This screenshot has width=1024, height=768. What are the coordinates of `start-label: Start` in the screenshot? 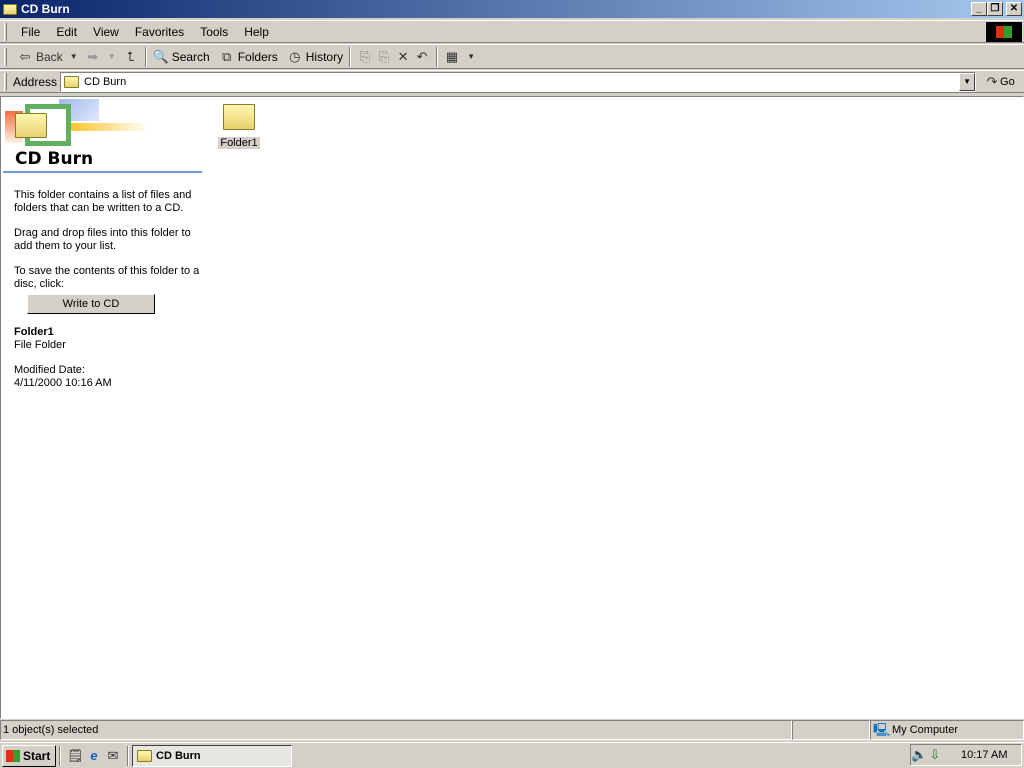 It's located at (37, 755).